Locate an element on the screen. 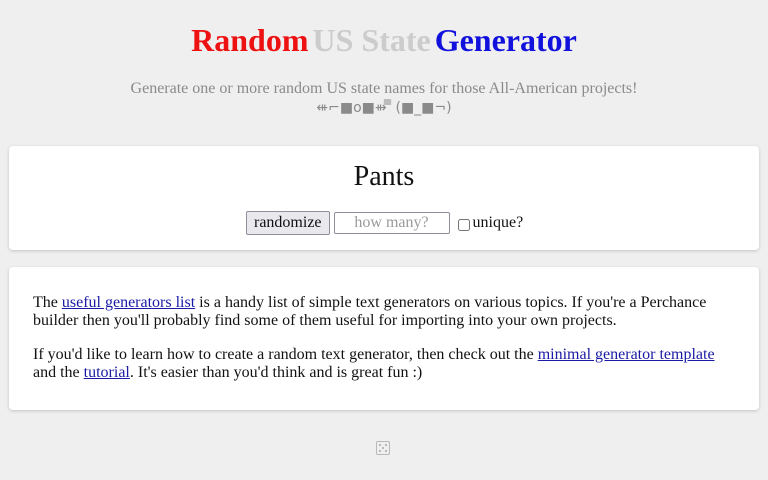  how-many-input is located at coordinates (391, 223).